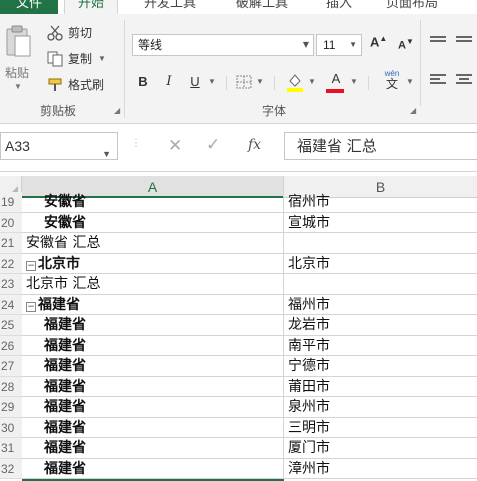 The width and height of the screenshot is (477, 481). I want to click on row-header: 23, so click(11, 284).